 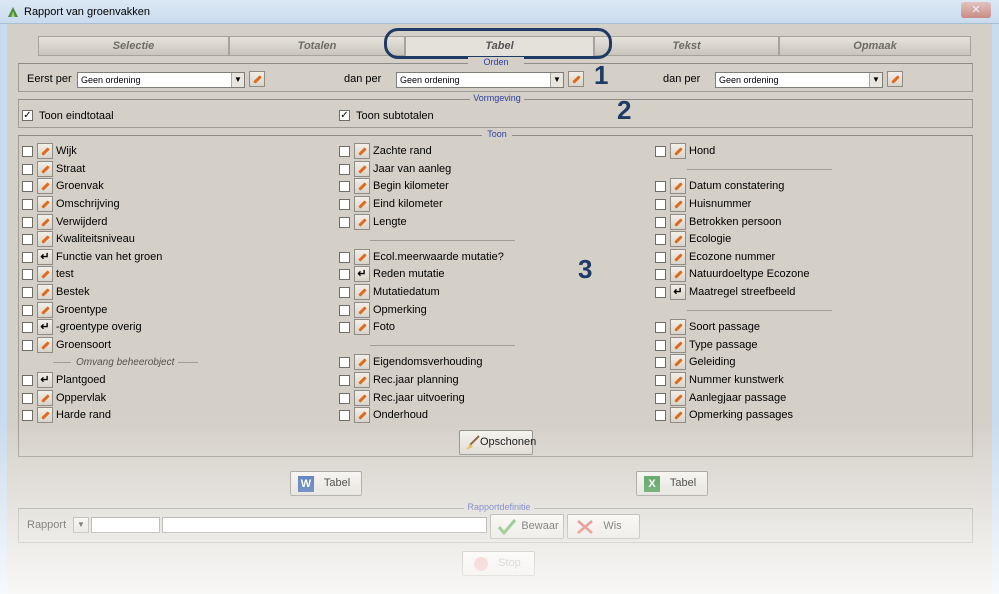 What do you see at coordinates (672, 483) in the screenshot?
I see `excel-tabel-button: X Tabel` at bounding box center [672, 483].